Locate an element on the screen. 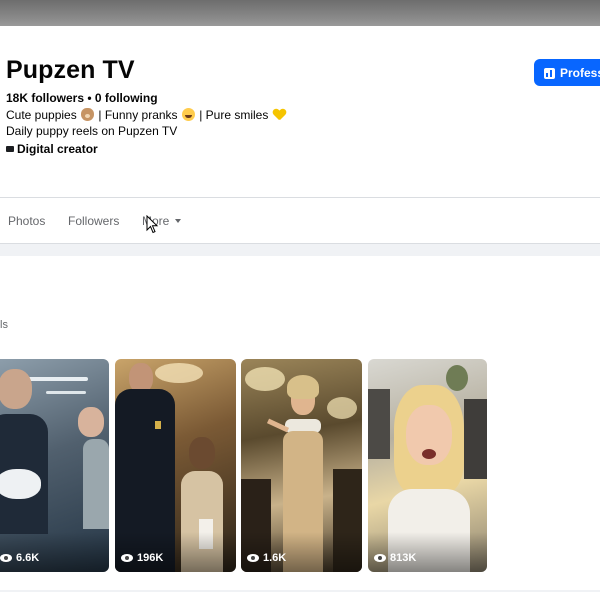 This screenshot has width=600, height=600. reel-views: 813K is located at coordinates (395, 558).